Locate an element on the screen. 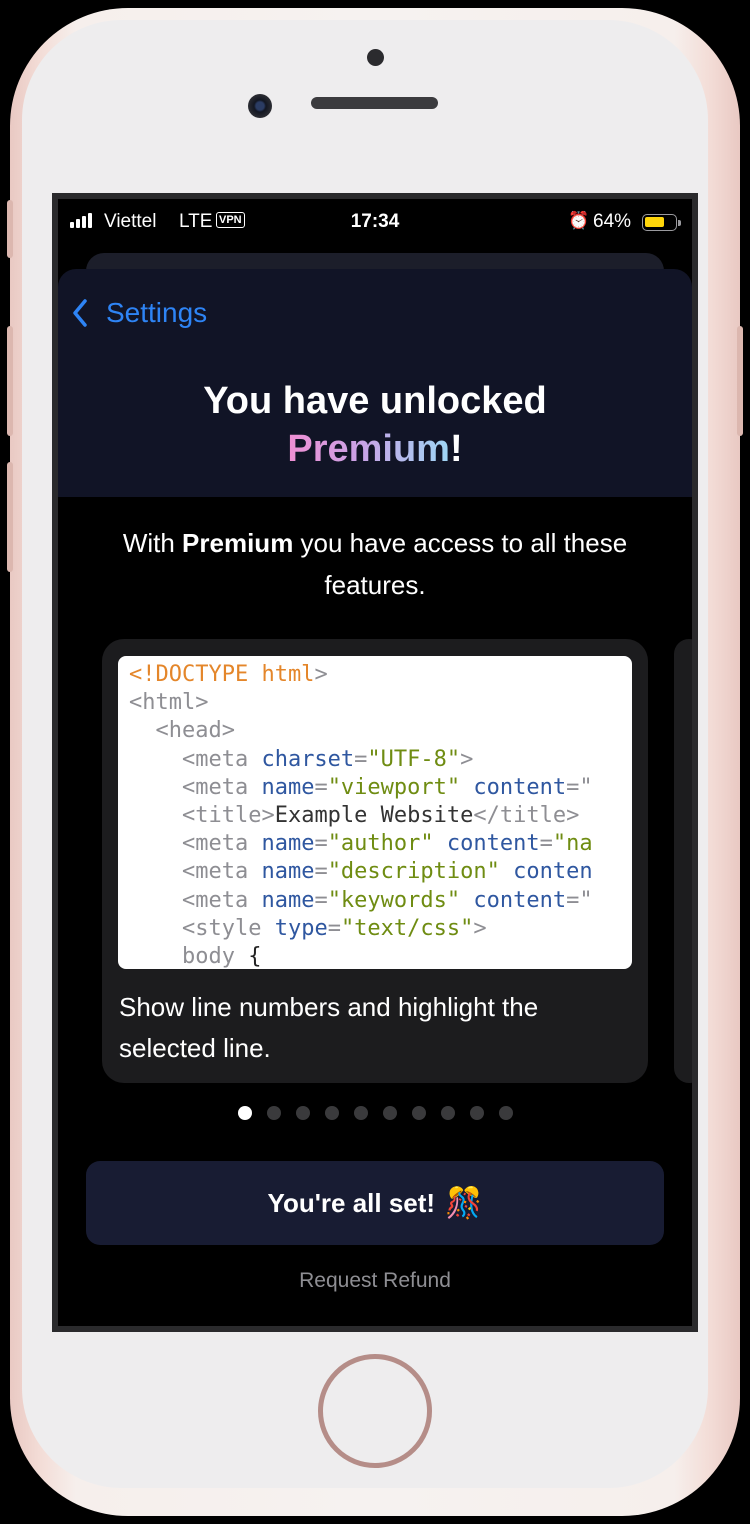 Image resolution: width=750 pixels, height=1524 pixels. code-token: Example Website is located at coordinates (374, 816).